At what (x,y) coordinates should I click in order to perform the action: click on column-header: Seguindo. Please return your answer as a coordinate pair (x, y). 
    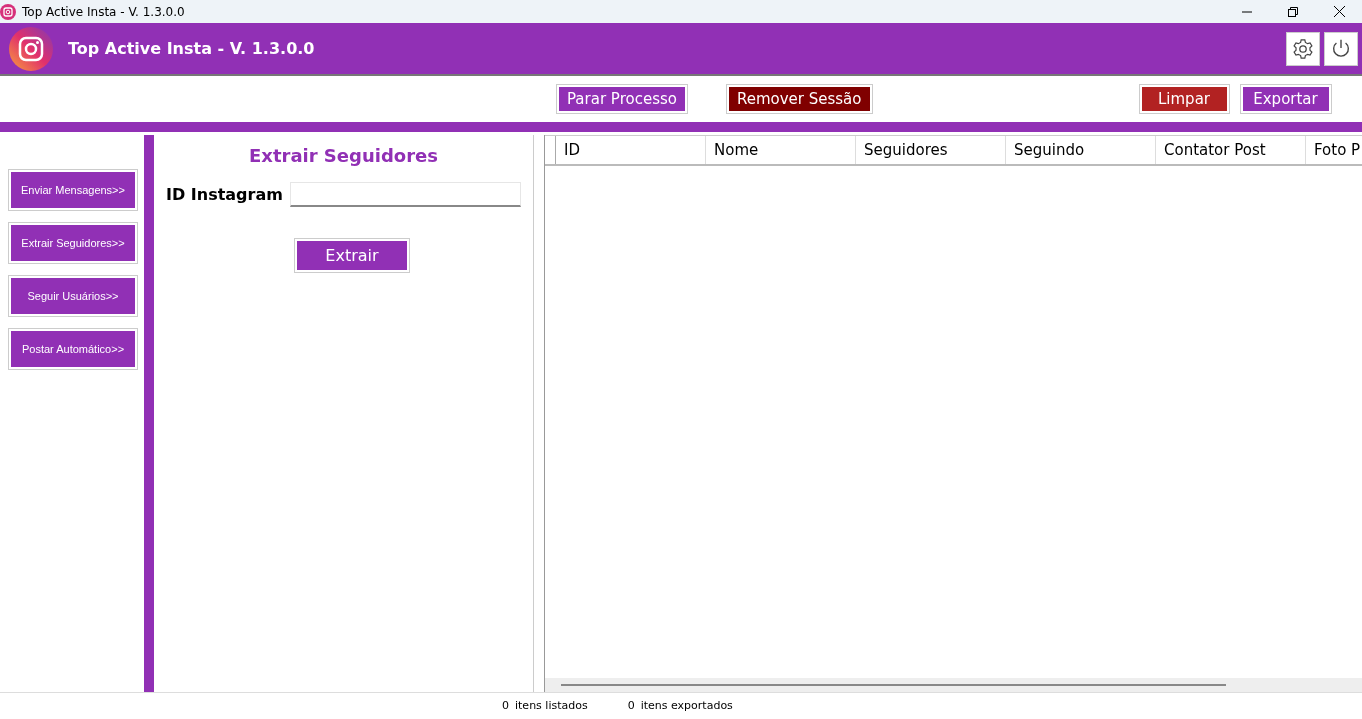
    Looking at the image, I should click on (1081, 150).